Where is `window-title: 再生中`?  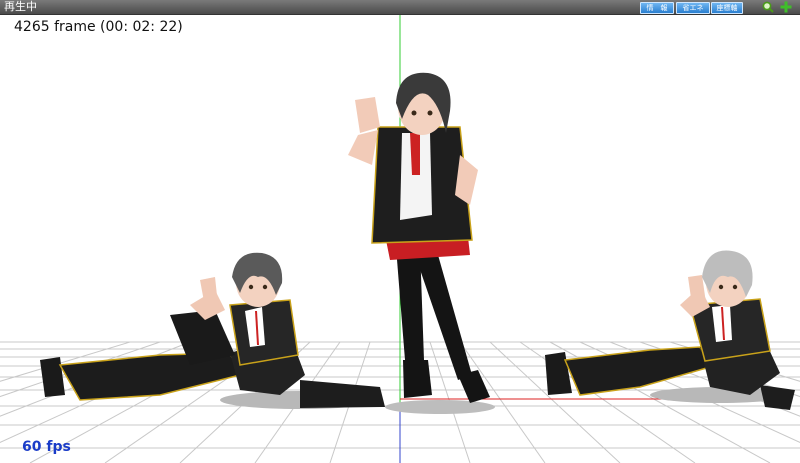 window-title: 再生中 is located at coordinates (20, 6).